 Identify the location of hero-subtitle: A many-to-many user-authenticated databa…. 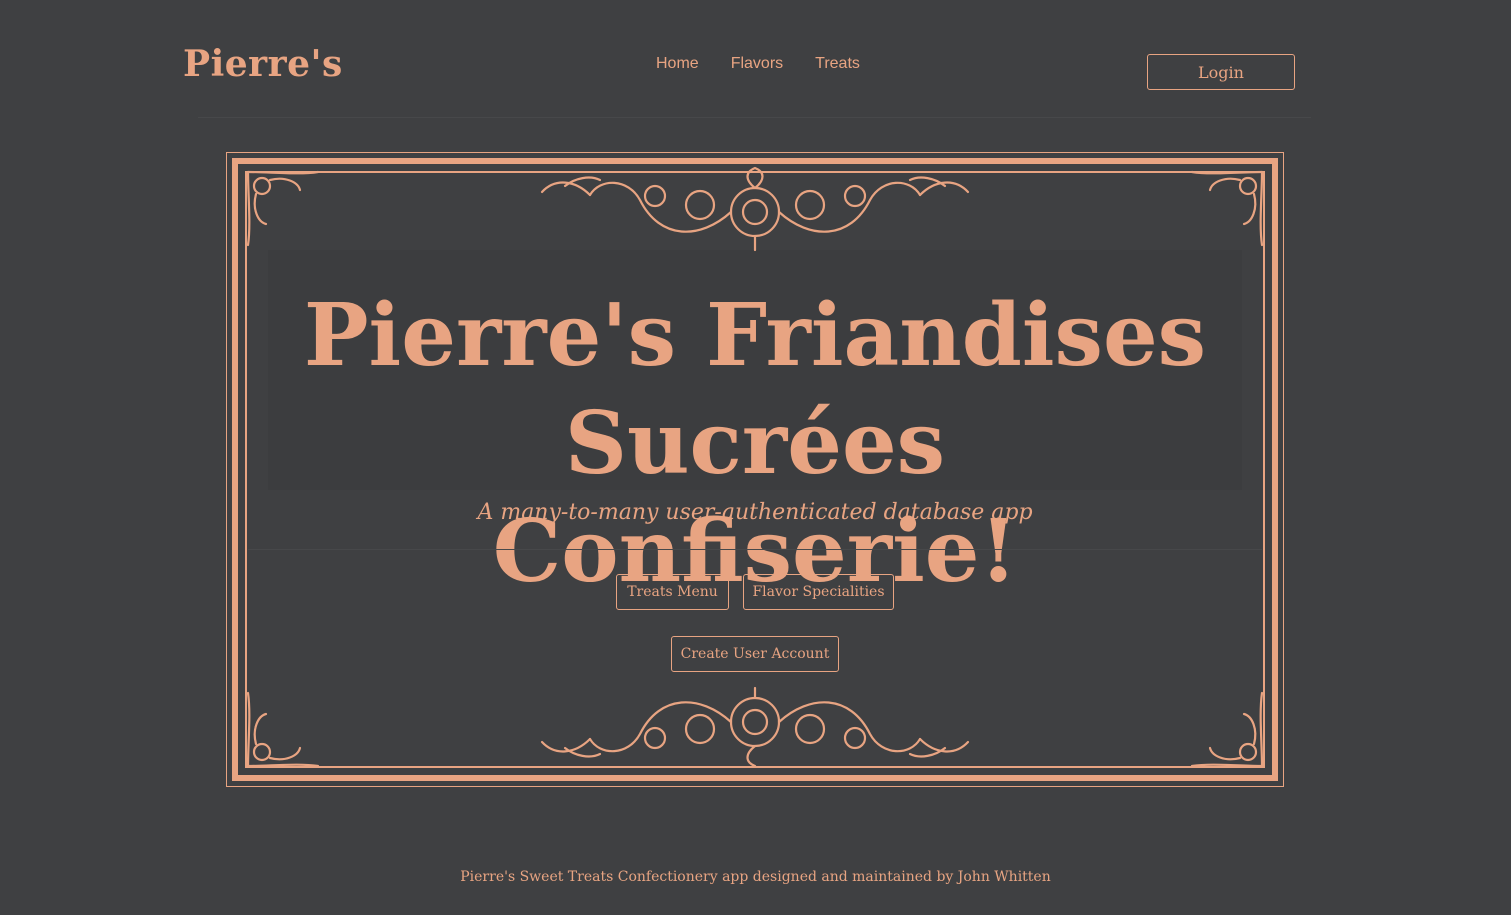
(755, 512).